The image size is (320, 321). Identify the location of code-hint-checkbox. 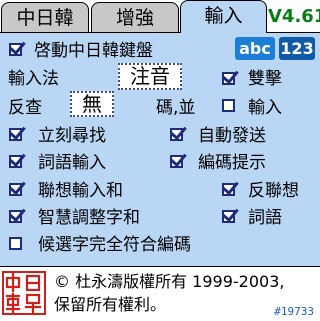
(176, 161).